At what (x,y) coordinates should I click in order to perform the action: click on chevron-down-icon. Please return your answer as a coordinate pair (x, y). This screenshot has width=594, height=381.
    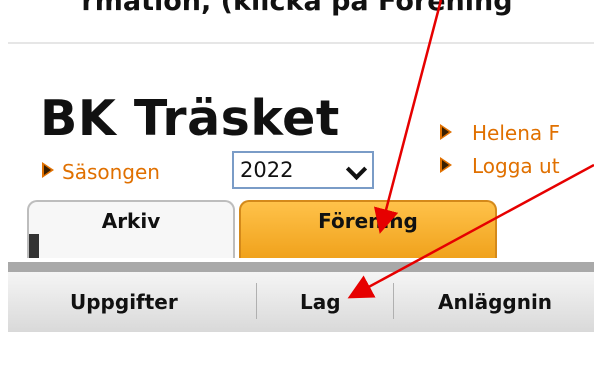
    Looking at the image, I should click on (356, 169).